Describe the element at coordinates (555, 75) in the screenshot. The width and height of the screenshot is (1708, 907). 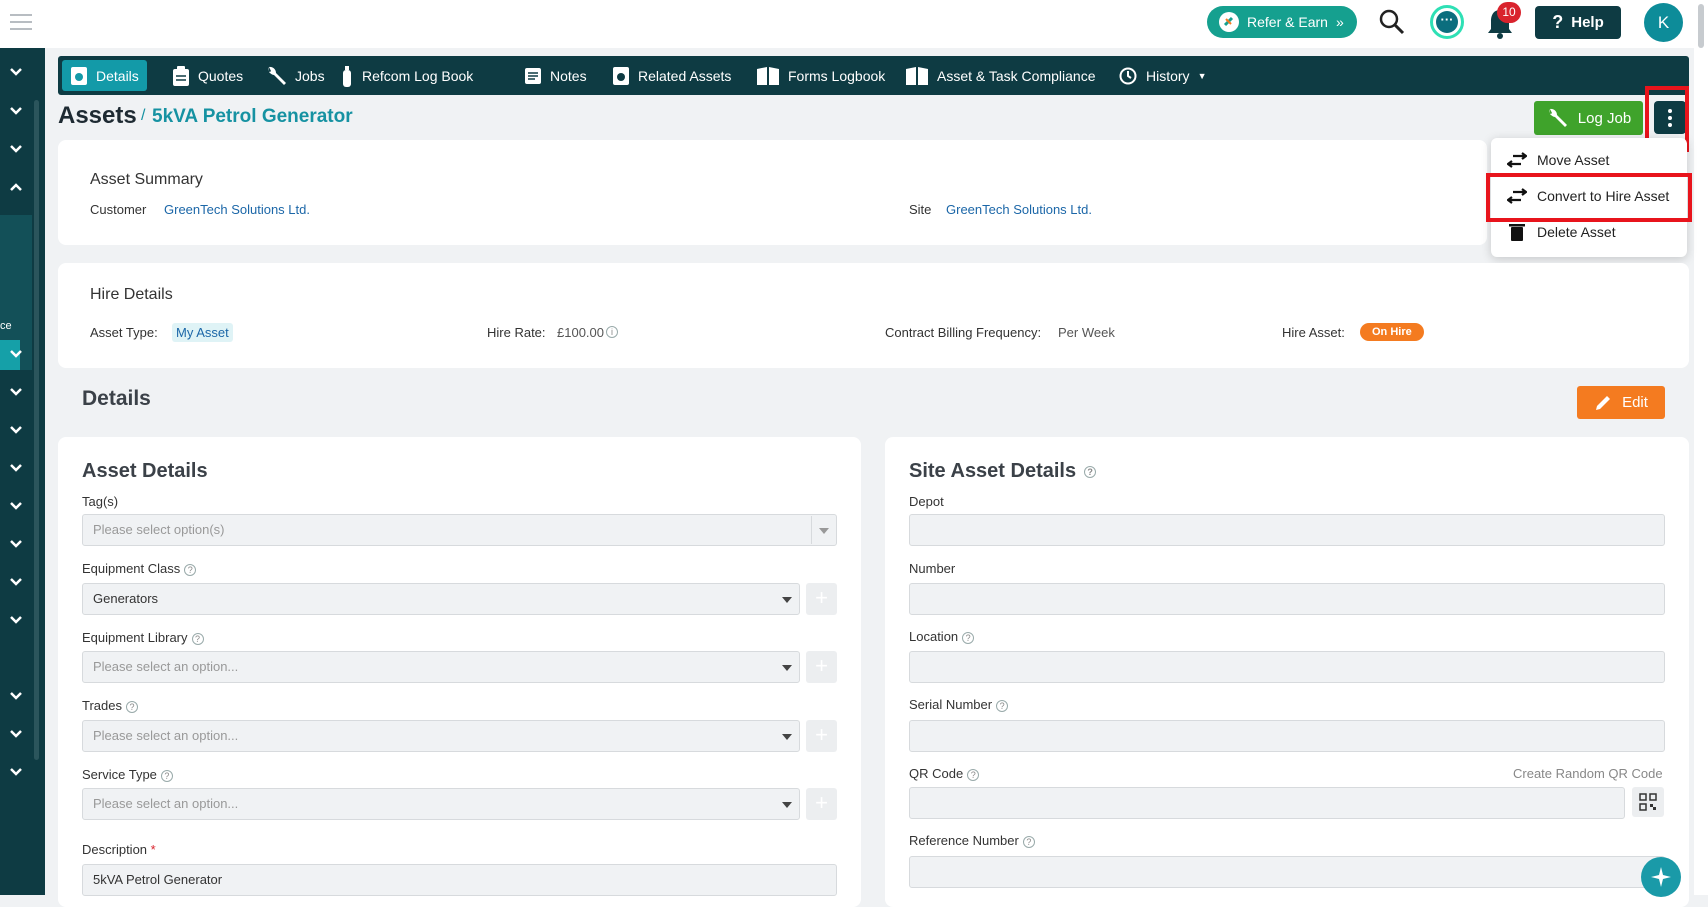
I see `tab-notes: Notes` at that location.